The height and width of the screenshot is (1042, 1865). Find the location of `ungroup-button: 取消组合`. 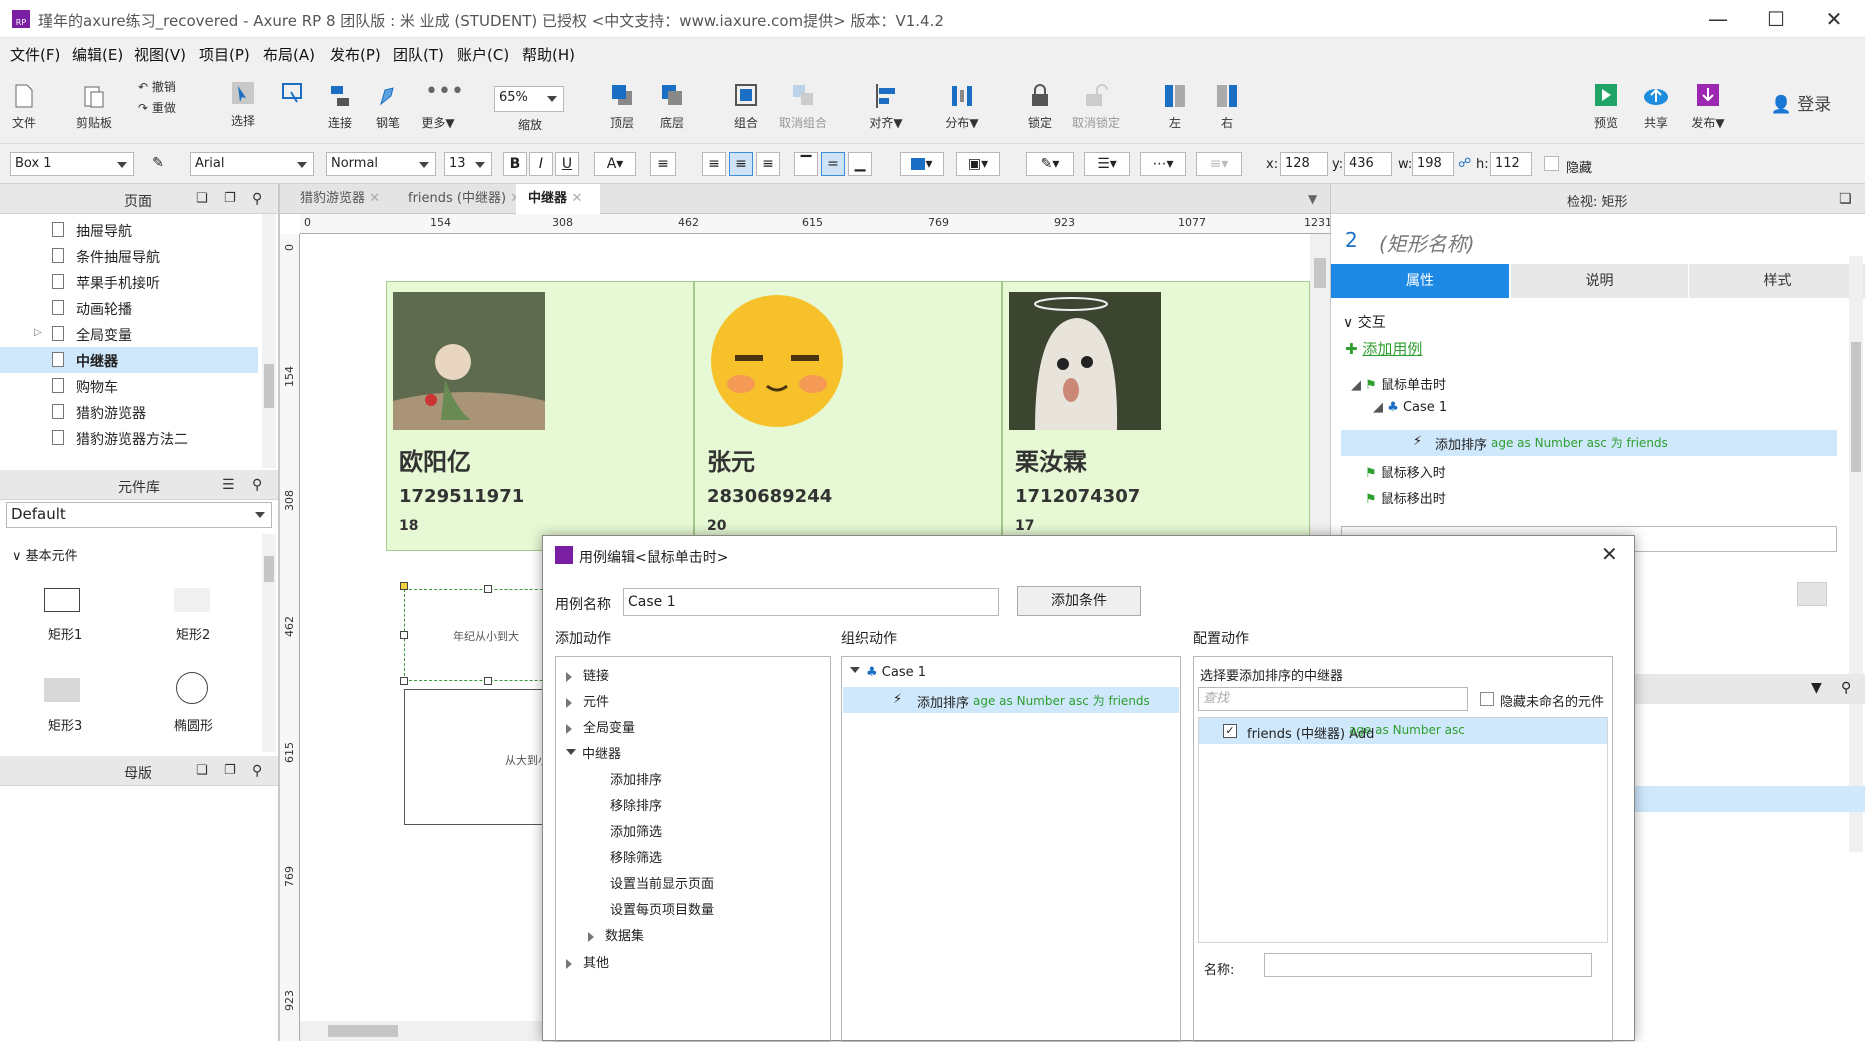

ungroup-button: 取消组合 is located at coordinates (803, 106).